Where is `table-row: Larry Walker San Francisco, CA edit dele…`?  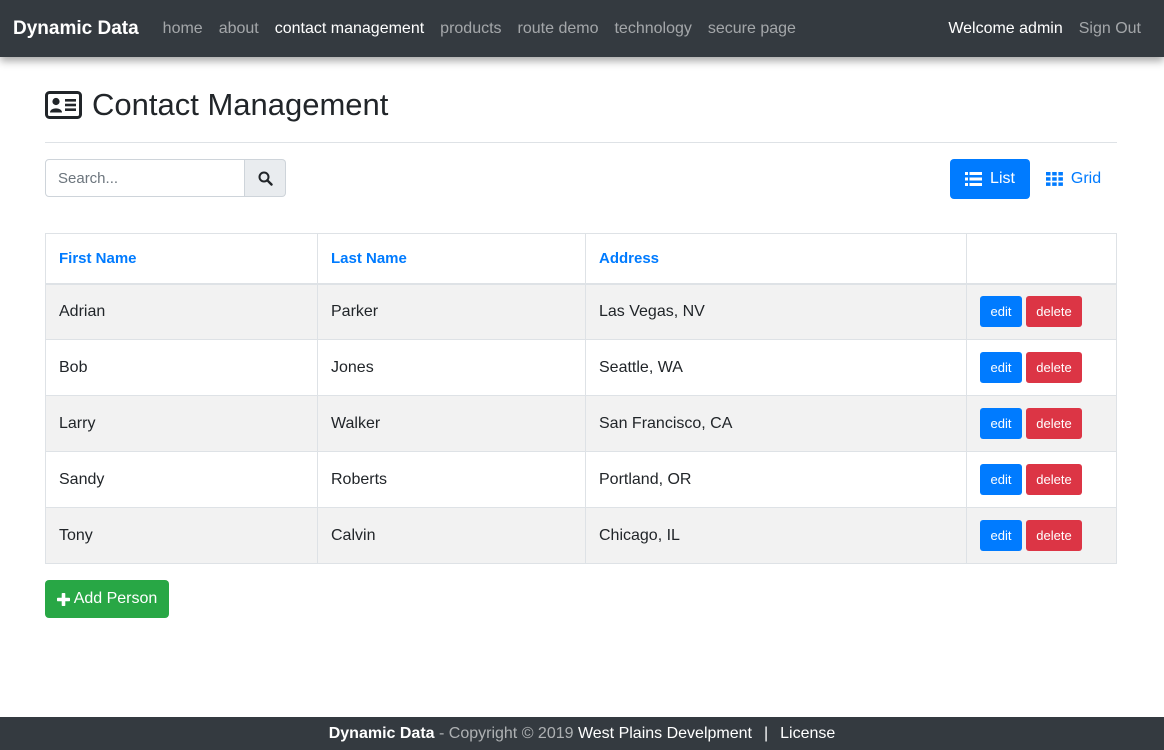 table-row: Larry Walker San Francisco, CA edit dele… is located at coordinates (581, 423).